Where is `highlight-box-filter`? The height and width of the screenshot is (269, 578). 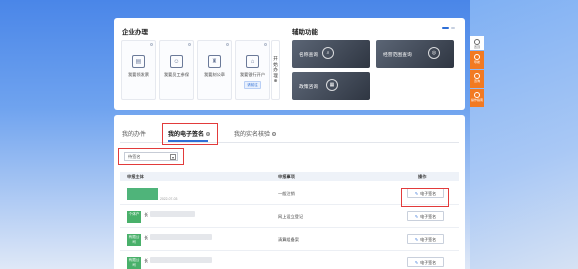
highlight-box-filter is located at coordinates (151, 156).